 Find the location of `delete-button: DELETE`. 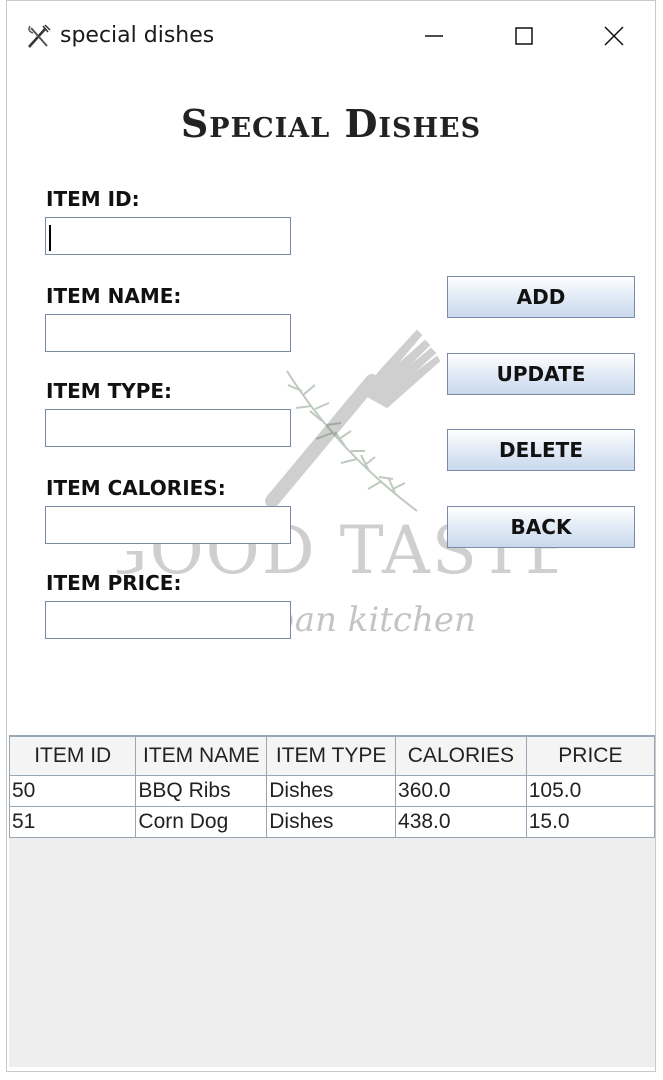

delete-button: DELETE is located at coordinates (541, 450).